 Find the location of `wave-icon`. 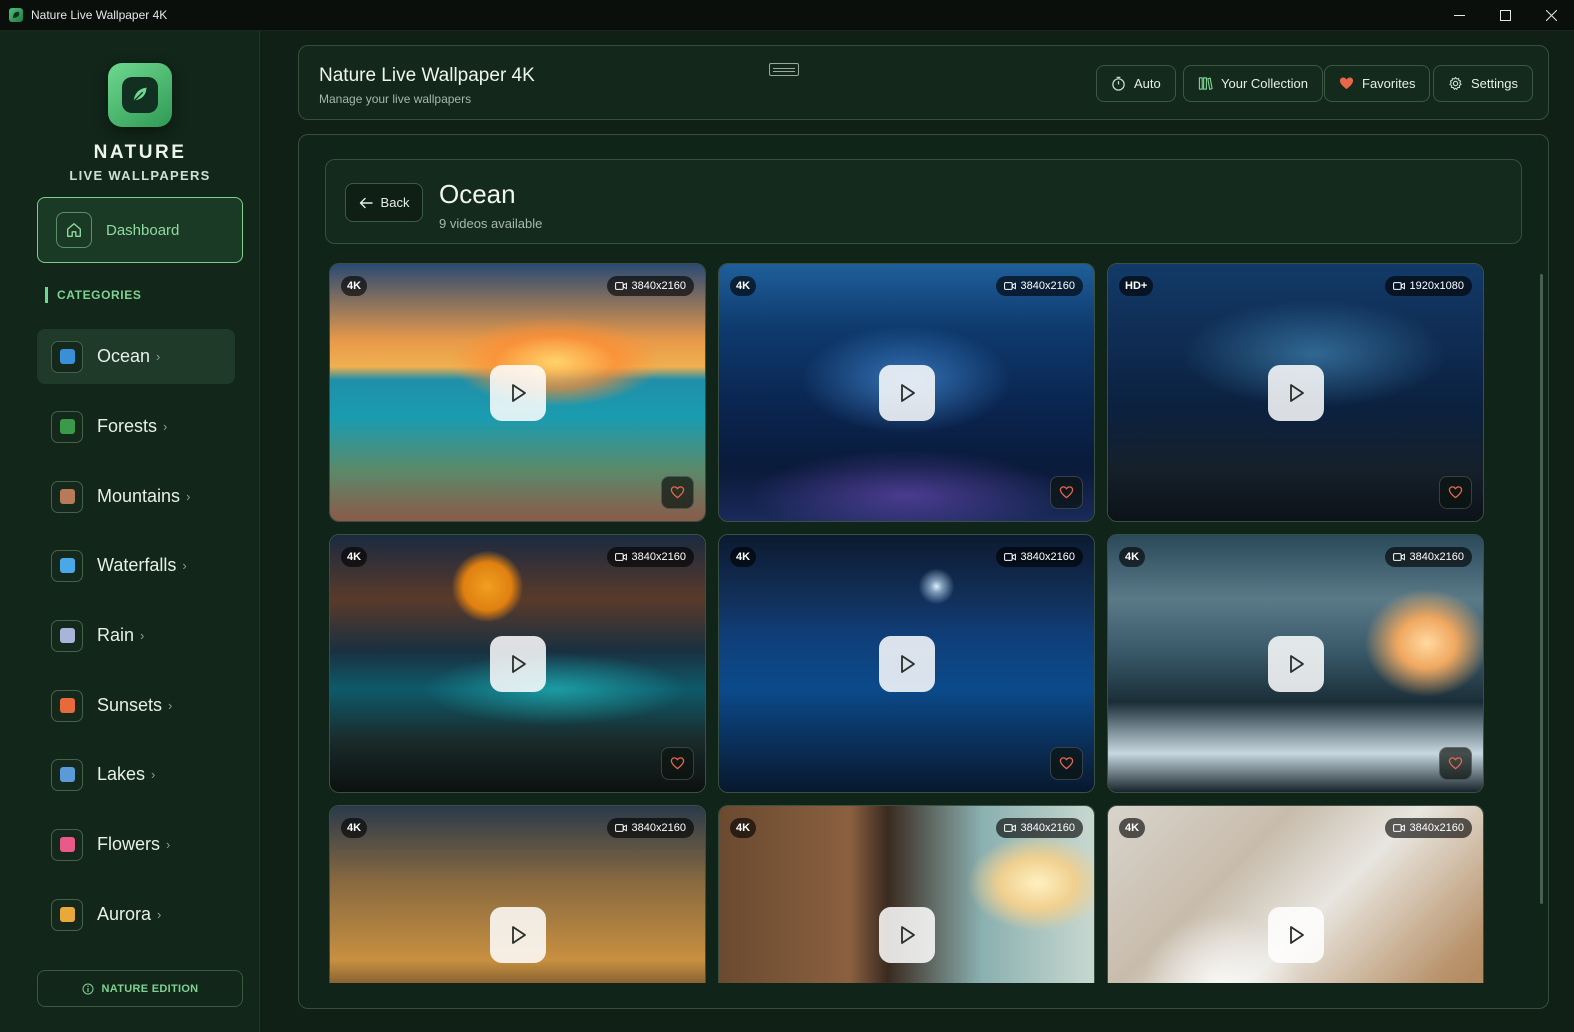

wave-icon is located at coordinates (67, 356).